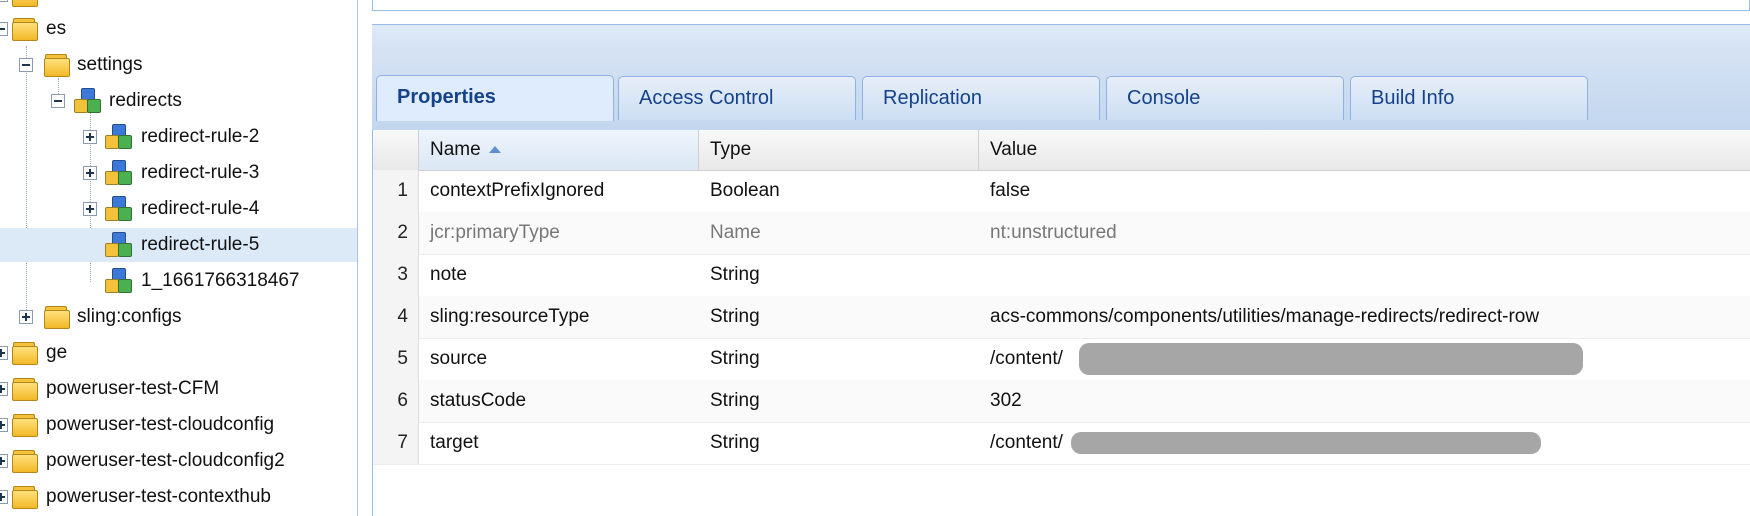 This screenshot has width=1750, height=516. I want to click on tree-item-label: redirect-rule-5, so click(200, 244).